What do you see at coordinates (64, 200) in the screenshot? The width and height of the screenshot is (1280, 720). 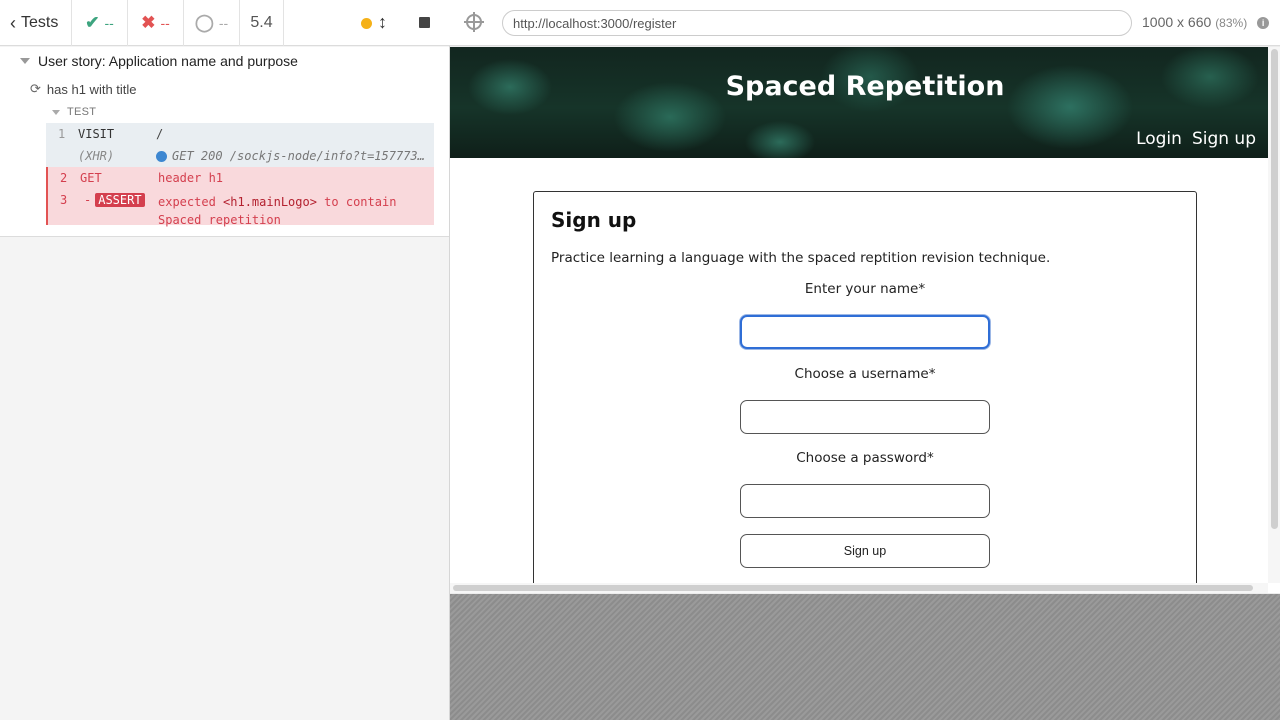 I see `command-number: 3` at bounding box center [64, 200].